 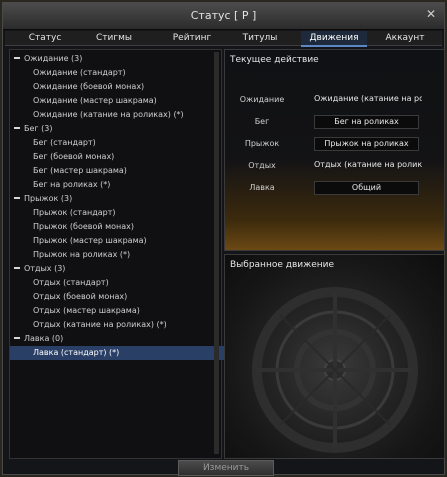 What do you see at coordinates (59, 283) in the screenshot?
I see `list-item: Отдых (стандарт)` at bounding box center [59, 283].